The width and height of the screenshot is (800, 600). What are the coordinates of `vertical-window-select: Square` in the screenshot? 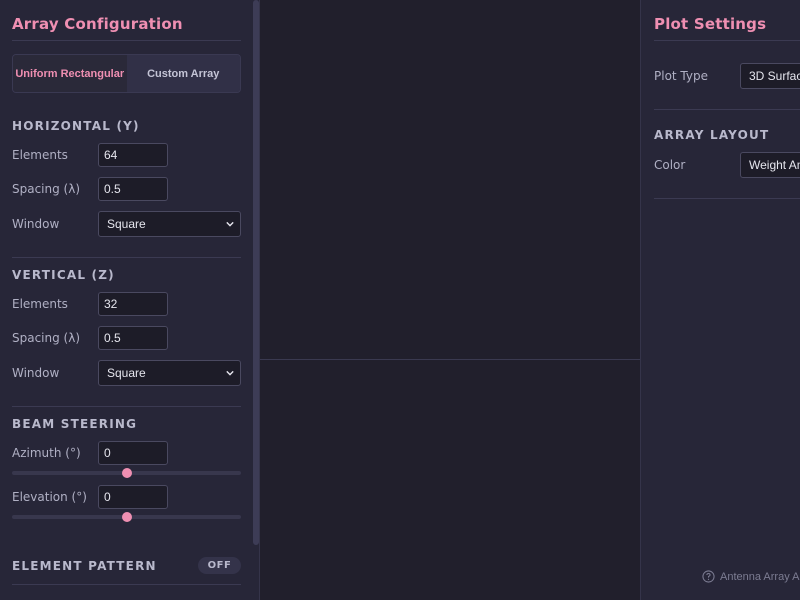 It's located at (169, 373).